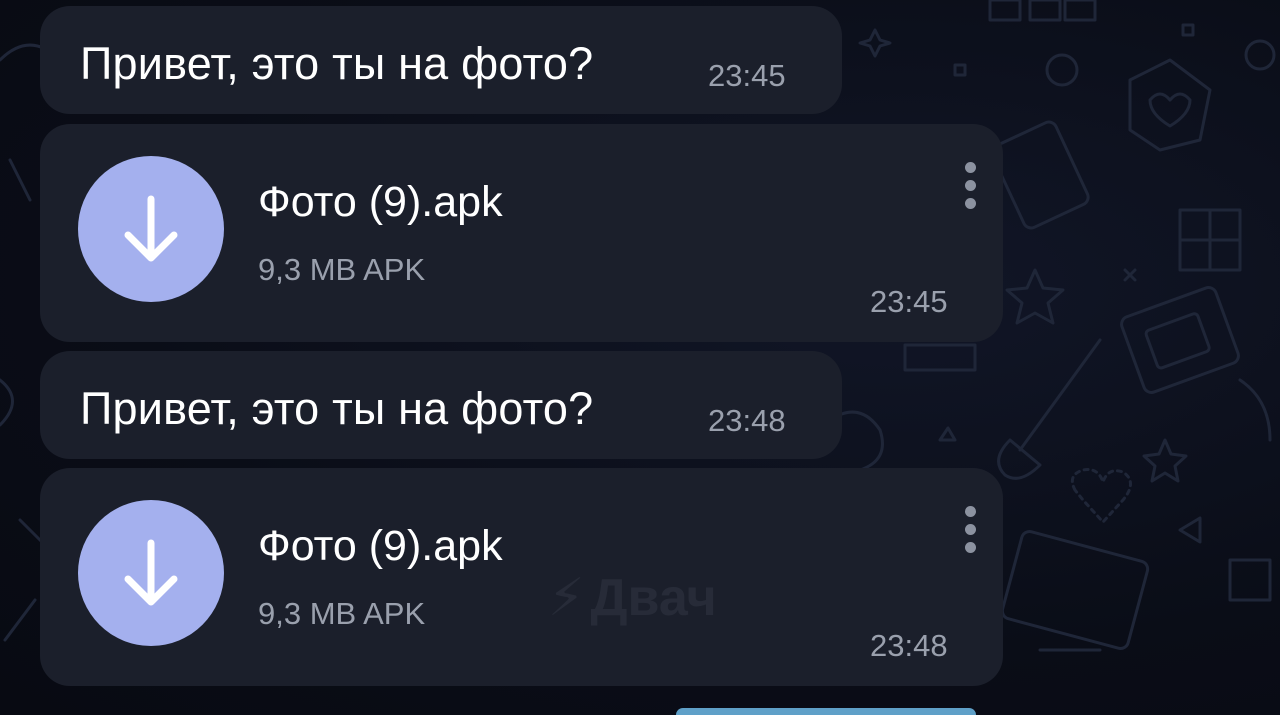 The width and height of the screenshot is (1280, 715). Describe the element at coordinates (826, 711) in the screenshot. I see `message-input-edge` at that location.